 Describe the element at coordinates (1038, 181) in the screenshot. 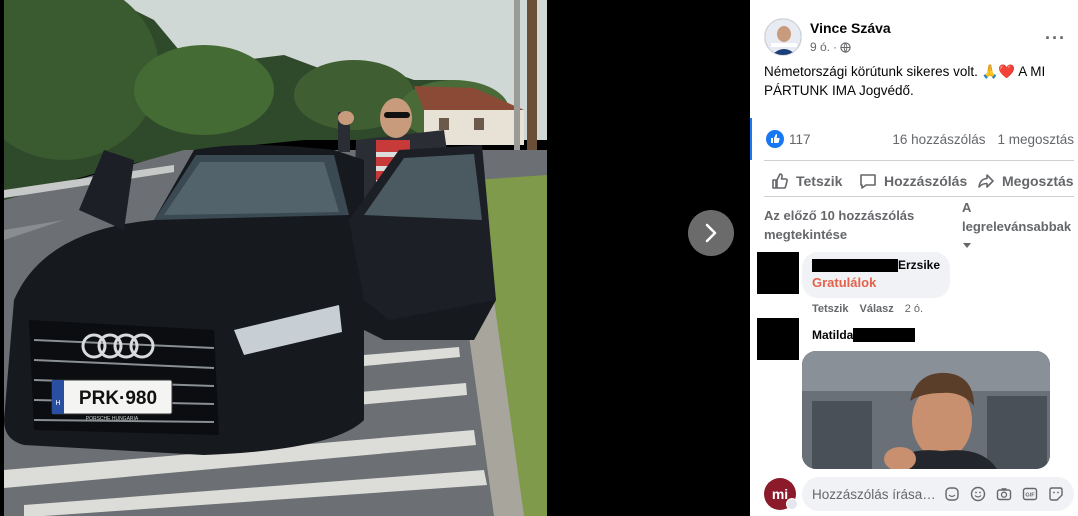

I see `share-button-label: Megosztás` at that location.